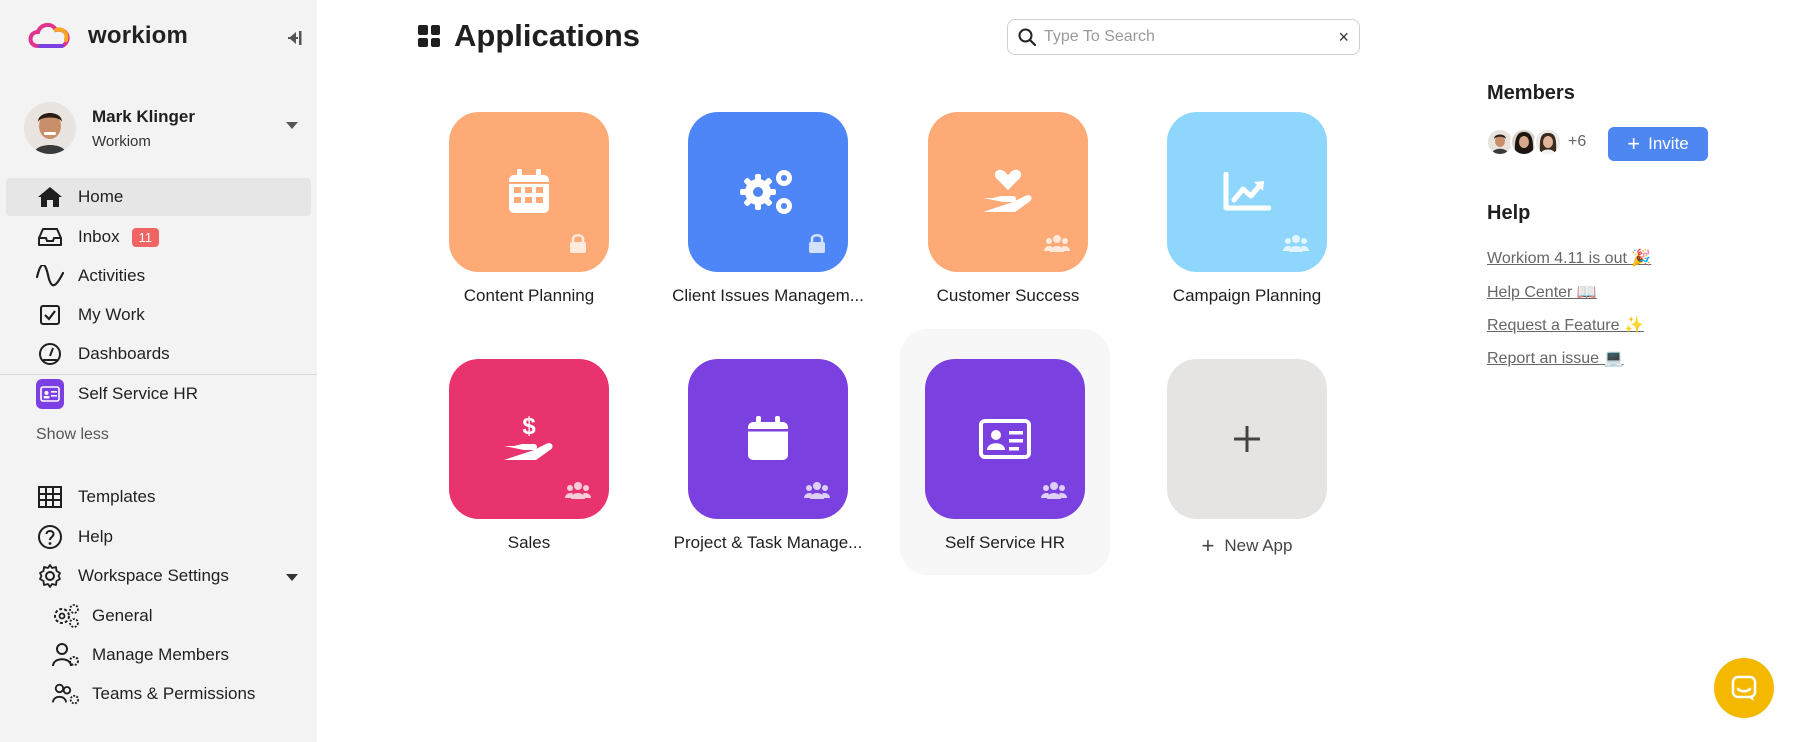  I want to click on help-link-request-feature: Request a Feature ✨, so click(1565, 325).